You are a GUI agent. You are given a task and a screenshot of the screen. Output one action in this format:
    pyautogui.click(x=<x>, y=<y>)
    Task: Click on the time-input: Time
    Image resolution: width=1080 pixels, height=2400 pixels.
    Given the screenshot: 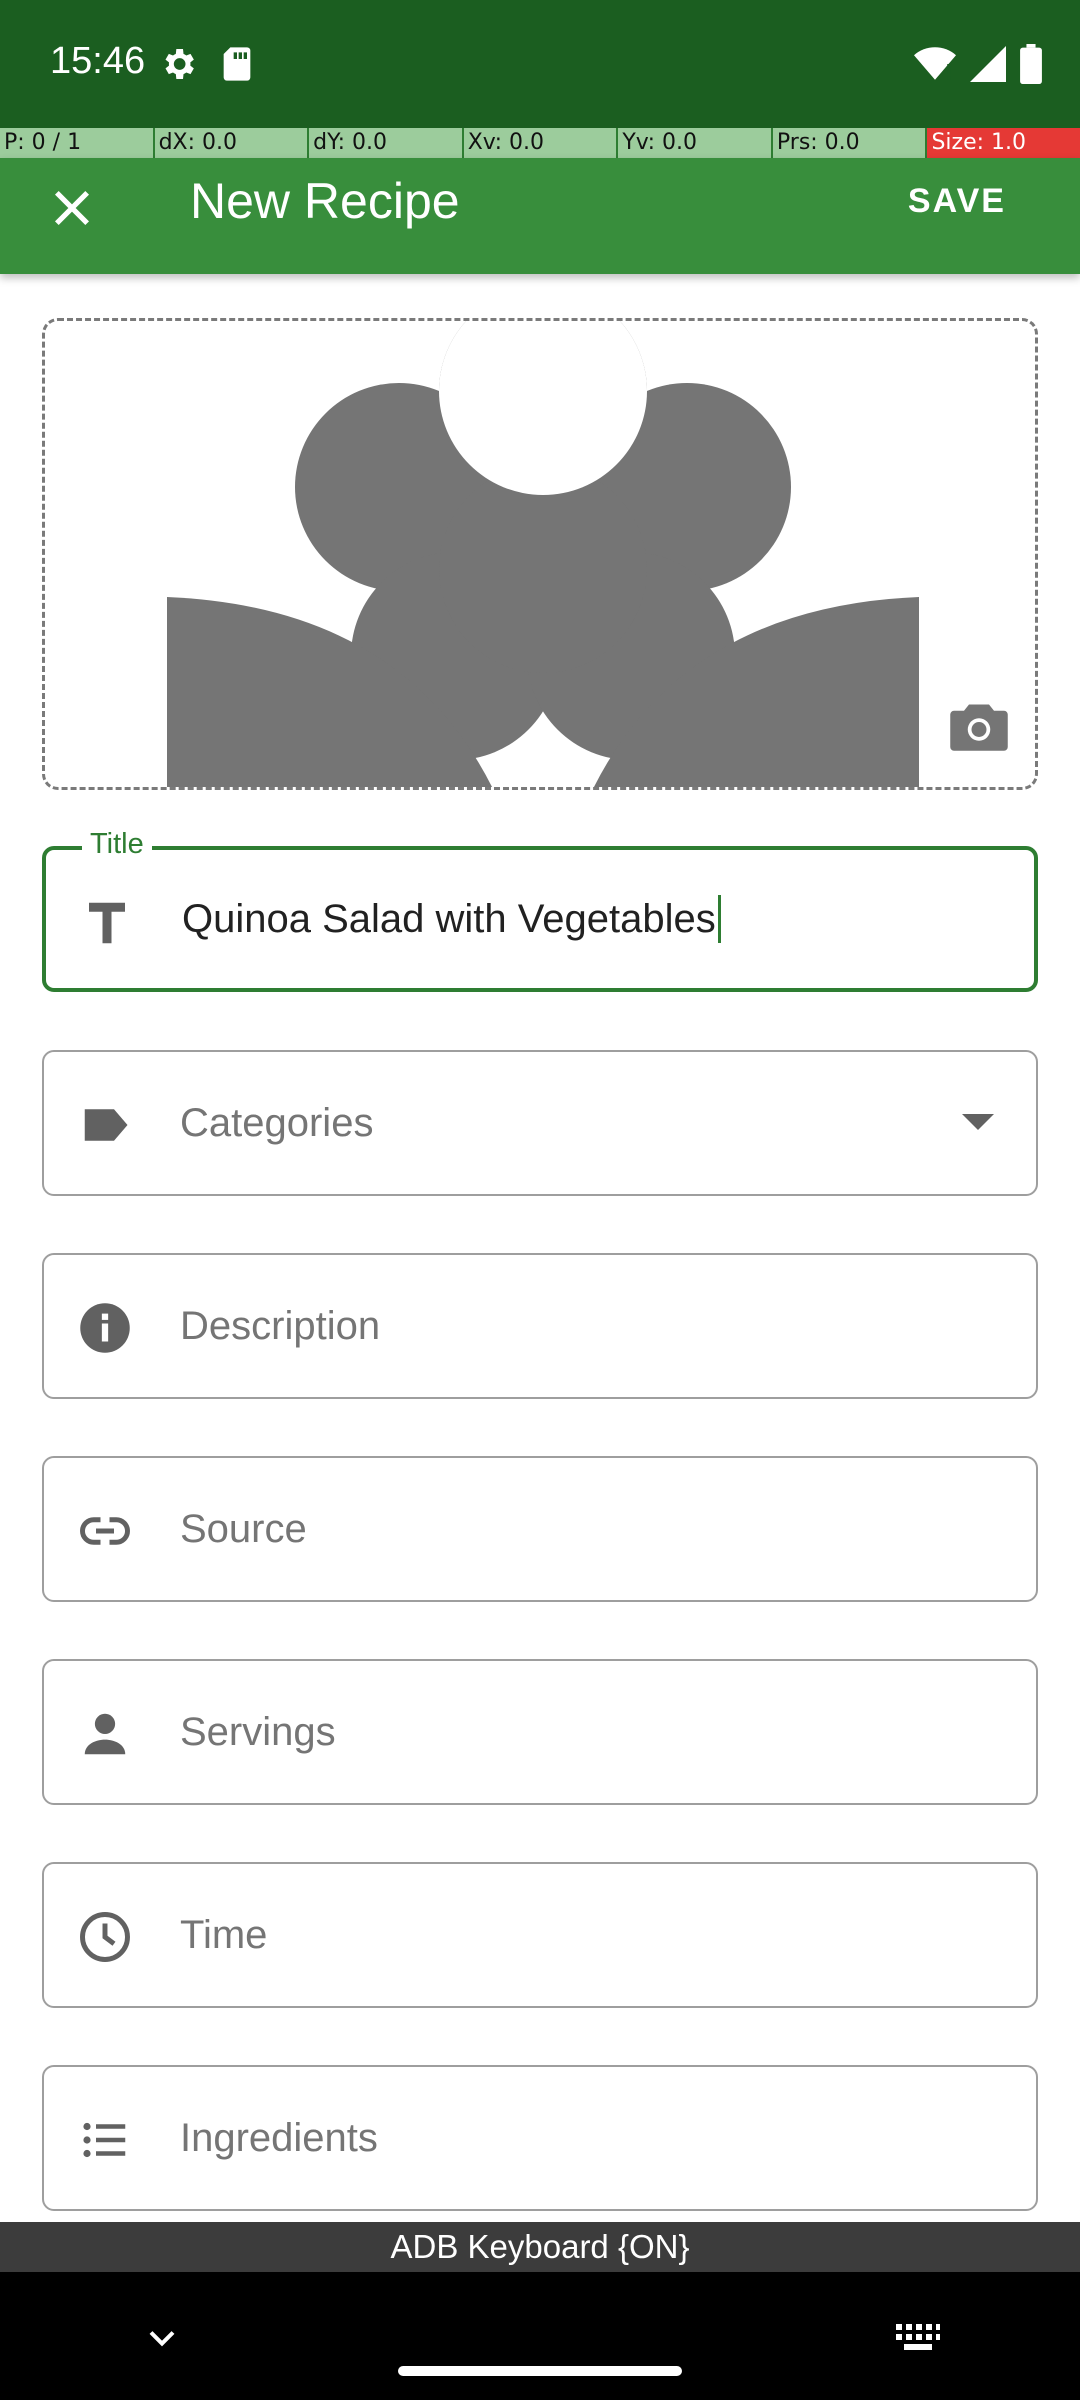 What is the action you would take?
    pyautogui.click(x=223, y=1935)
    